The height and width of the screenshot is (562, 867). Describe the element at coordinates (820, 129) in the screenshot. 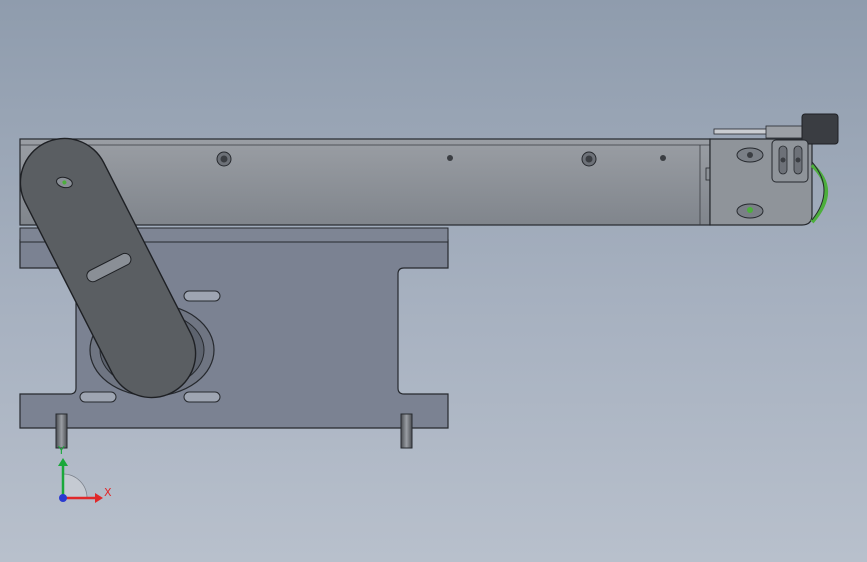

I see `sensor-head` at that location.